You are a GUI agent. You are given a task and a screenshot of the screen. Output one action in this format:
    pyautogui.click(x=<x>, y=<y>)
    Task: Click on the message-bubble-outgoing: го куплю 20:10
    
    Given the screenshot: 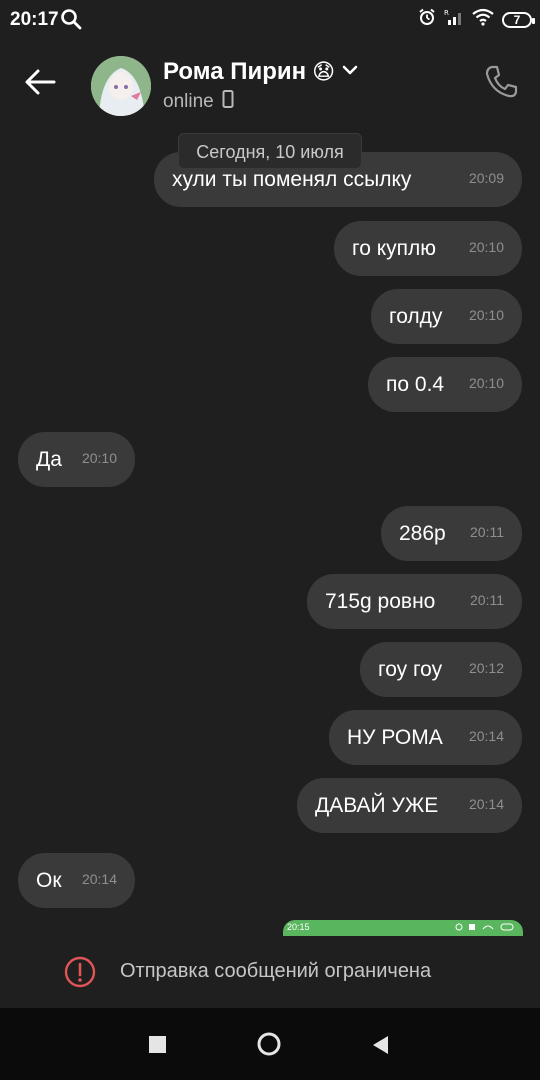 What is the action you would take?
    pyautogui.click(x=428, y=248)
    